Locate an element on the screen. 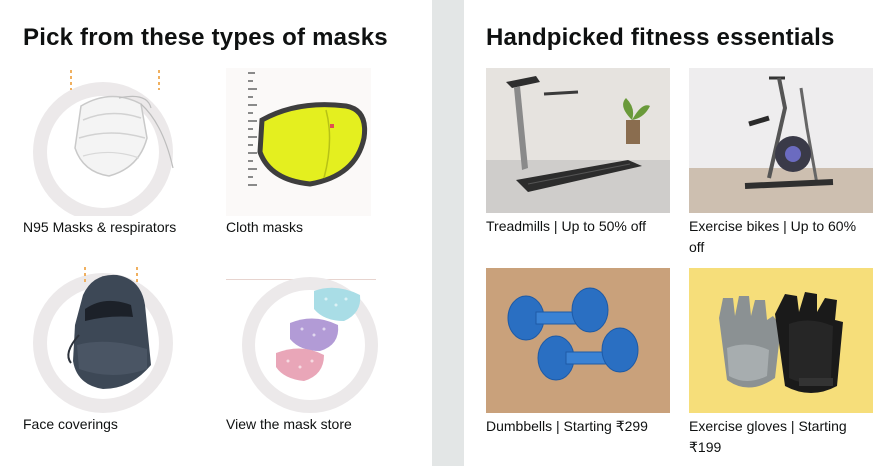 This screenshot has width=892, height=466. dumbbells-label: Dumbbells | Starting ₹299 is located at coordinates (567, 426).